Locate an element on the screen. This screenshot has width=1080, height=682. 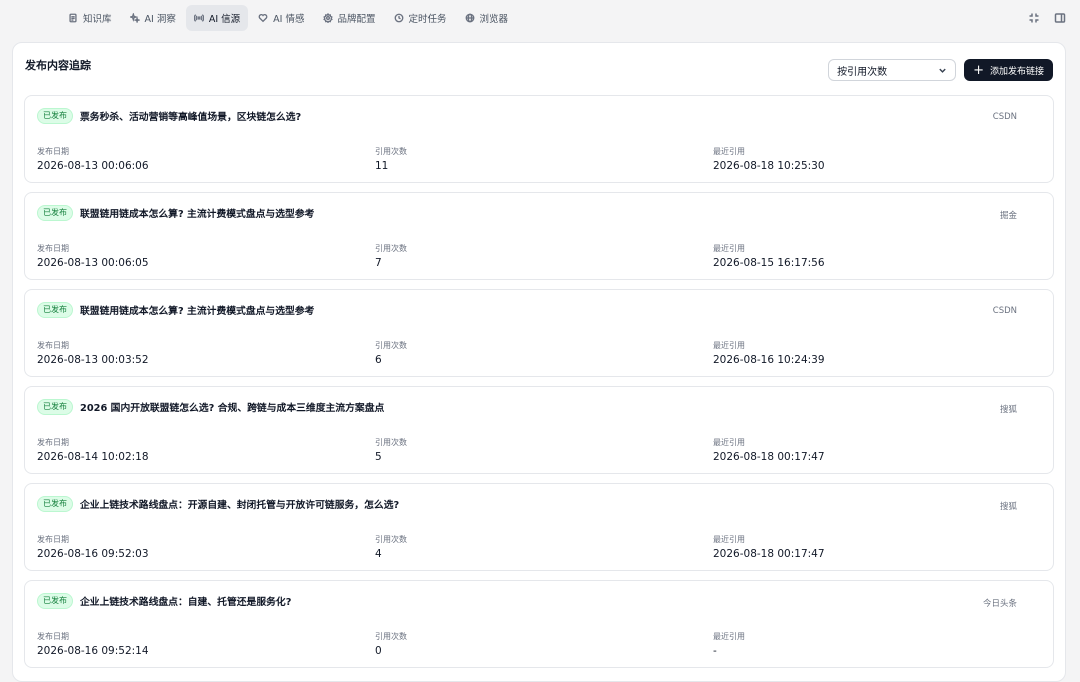
sort-select: 按引用次数 is located at coordinates (892, 70).